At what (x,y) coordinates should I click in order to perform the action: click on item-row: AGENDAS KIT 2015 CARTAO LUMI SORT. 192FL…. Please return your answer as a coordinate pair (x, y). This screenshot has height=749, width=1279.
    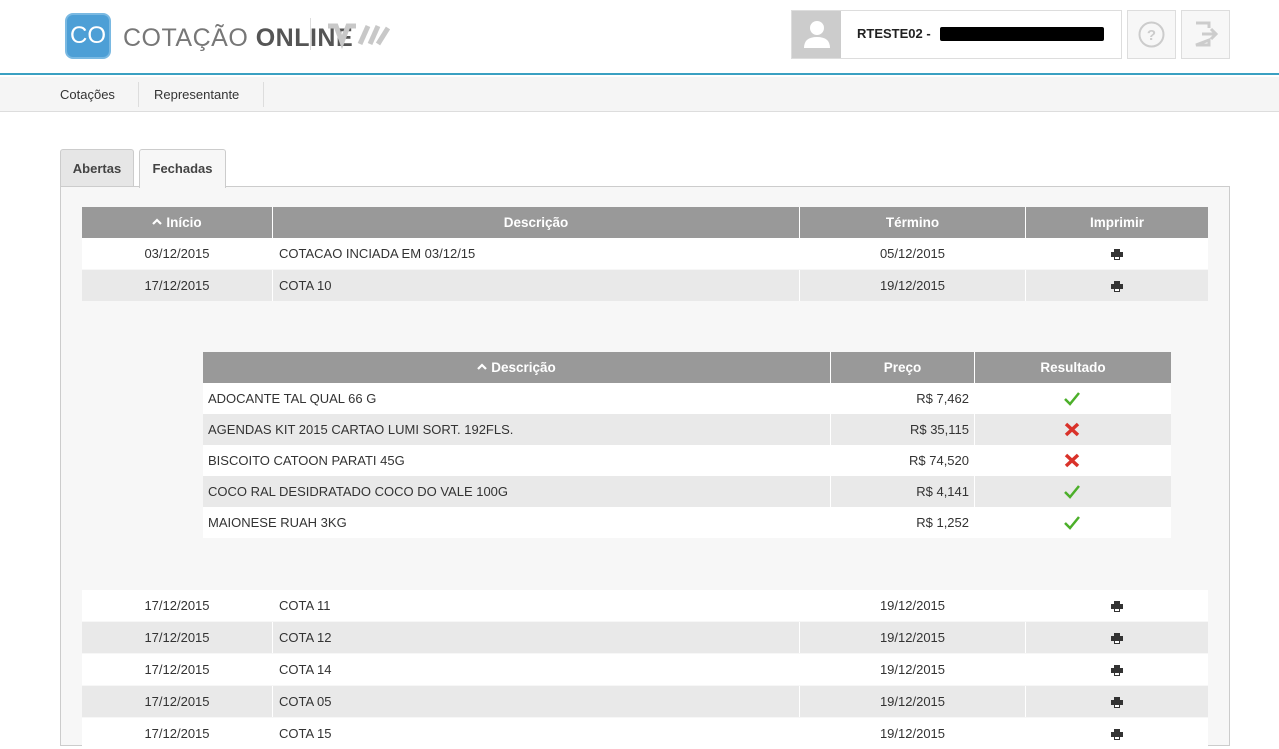
    Looking at the image, I should click on (687, 429).